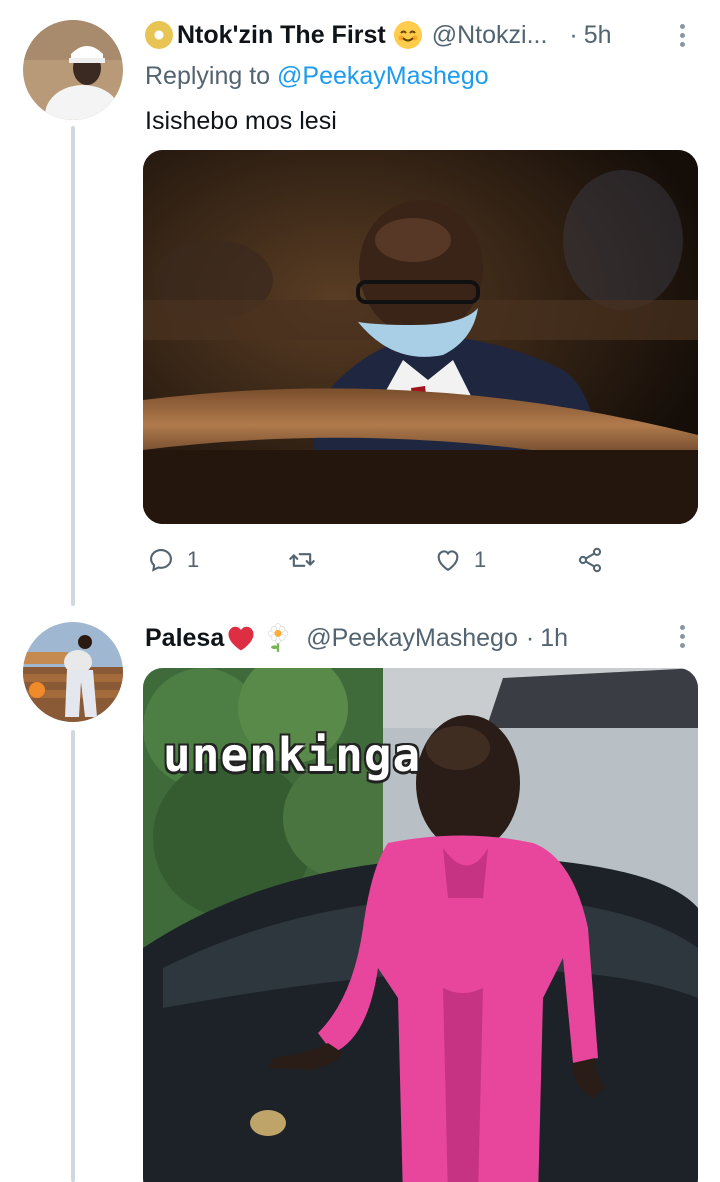  What do you see at coordinates (173, 560) in the screenshot?
I see `reply-button: 1` at bounding box center [173, 560].